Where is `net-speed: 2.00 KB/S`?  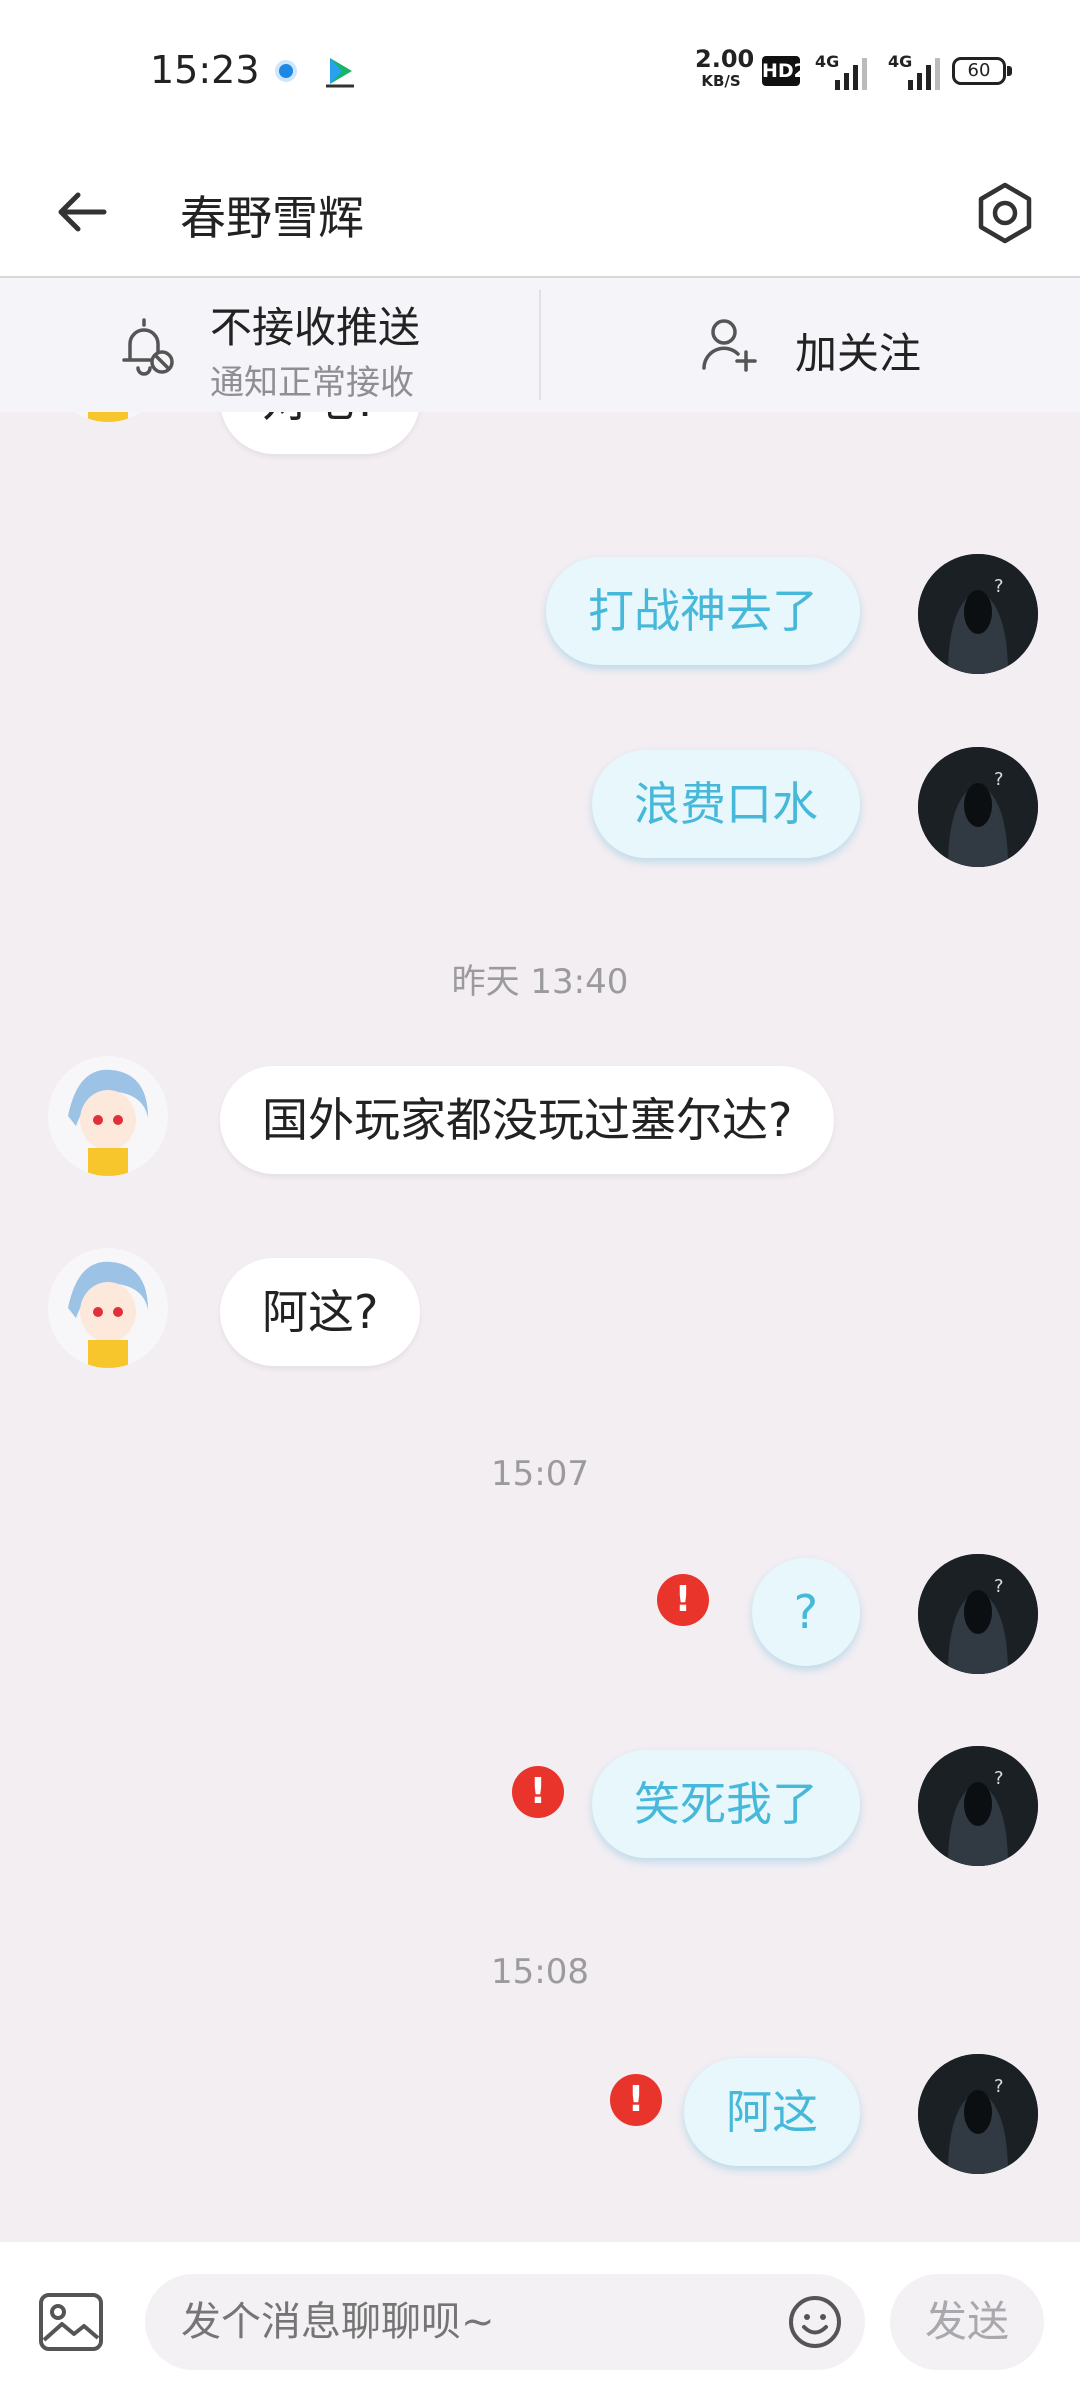 net-speed: 2.00 KB/S is located at coordinates (725, 68).